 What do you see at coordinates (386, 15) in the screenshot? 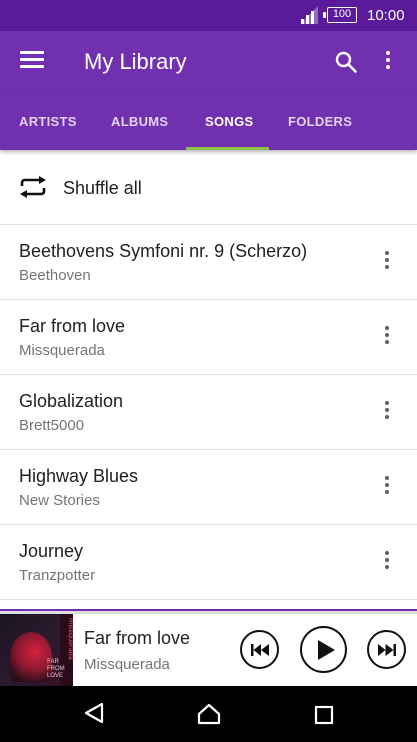
I see `status-clock: 10:00` at bounding box center [386, 15].